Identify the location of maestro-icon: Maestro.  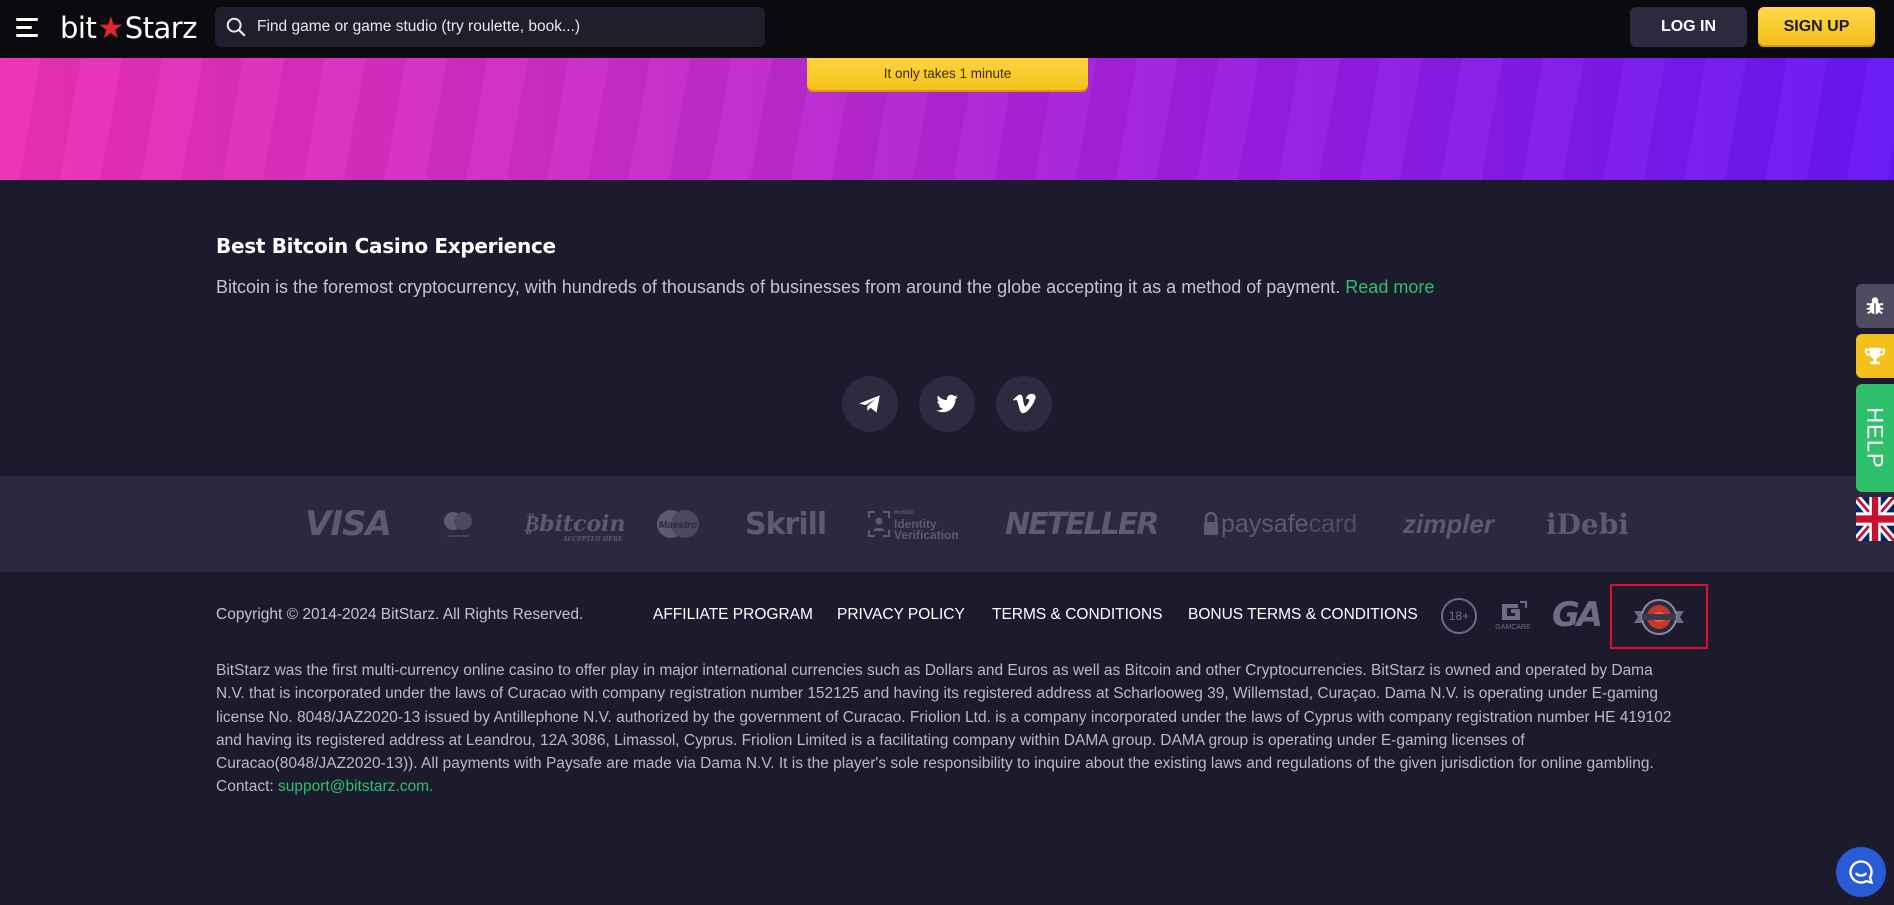
(678, 524).